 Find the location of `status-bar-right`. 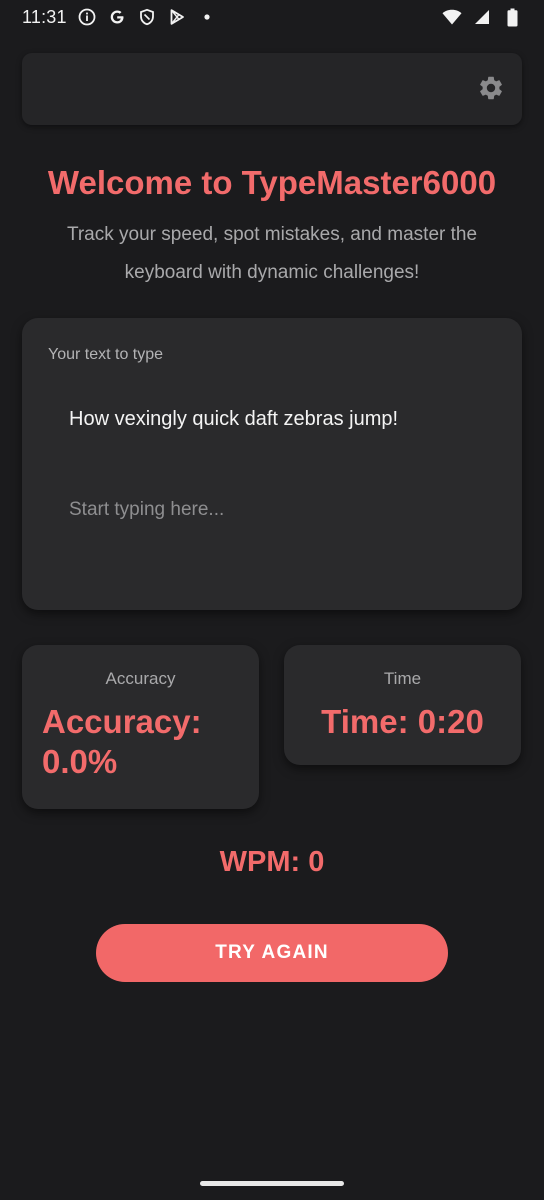

status-bar-right is located at coordinates (482, 17).